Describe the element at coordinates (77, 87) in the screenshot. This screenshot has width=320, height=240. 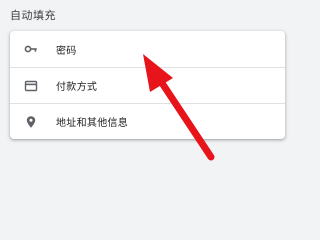
I see `autofill-item-label: 付款方式` at that location.